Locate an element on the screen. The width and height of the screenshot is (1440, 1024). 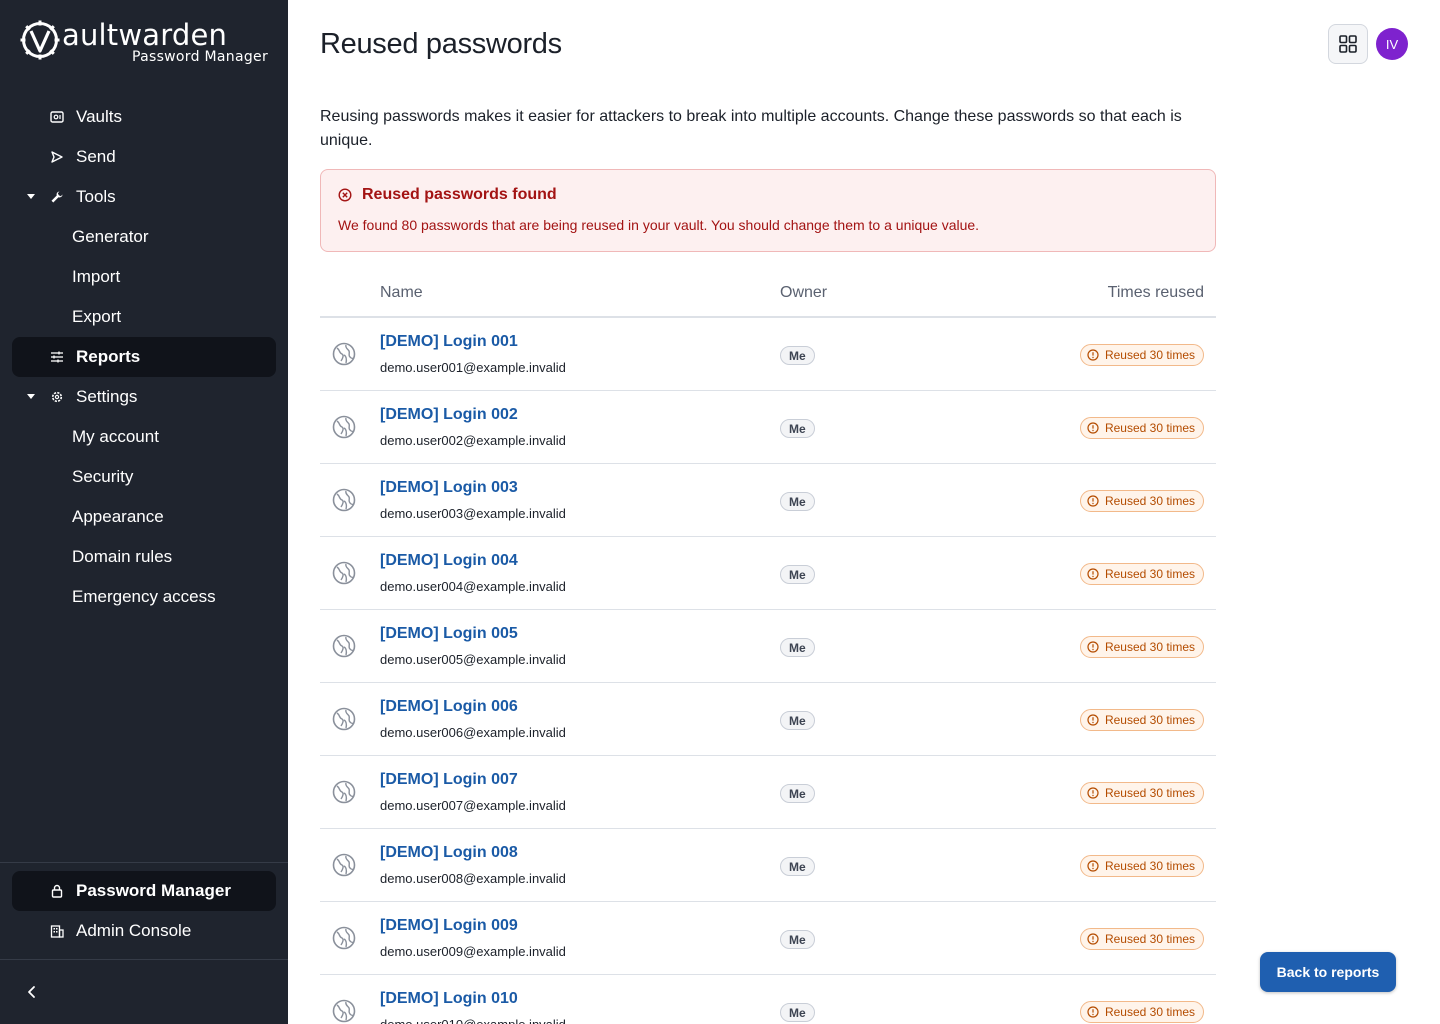
sidebar-item-admin-console: Admin Console is located at coordinates (144, 931).